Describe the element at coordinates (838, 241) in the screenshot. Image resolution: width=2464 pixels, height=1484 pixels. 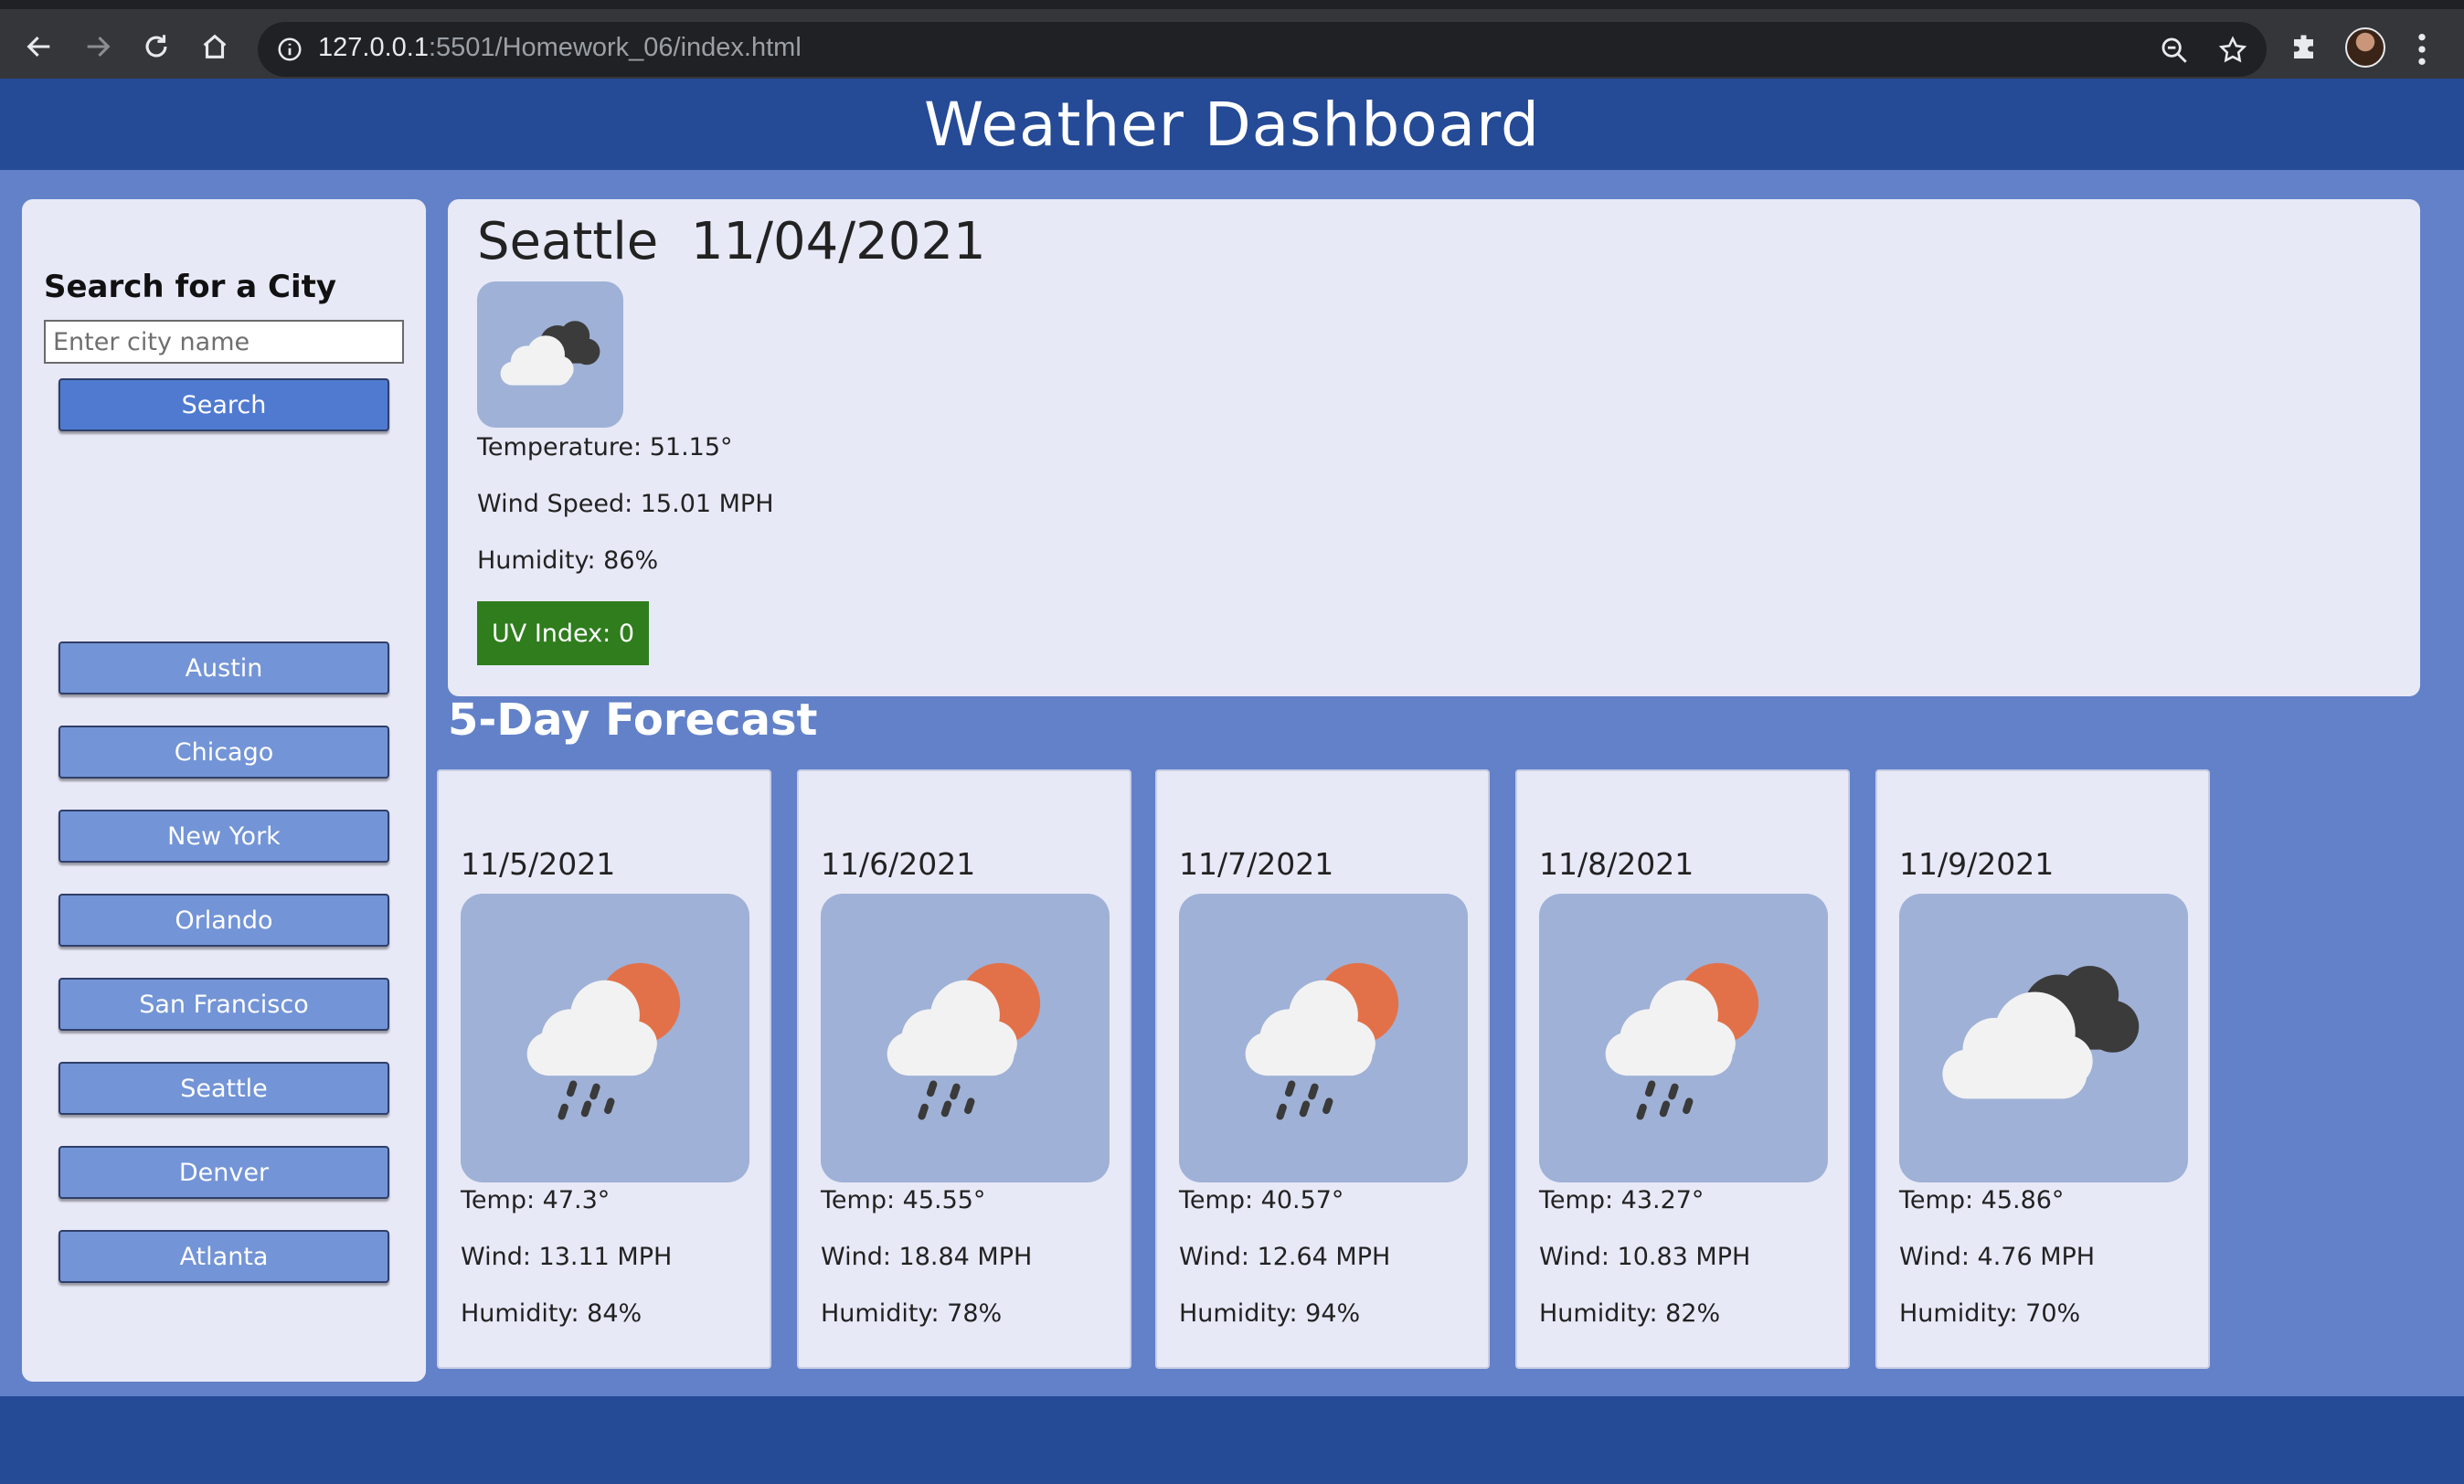
I see `current-date: 11/04/2021` at that location.